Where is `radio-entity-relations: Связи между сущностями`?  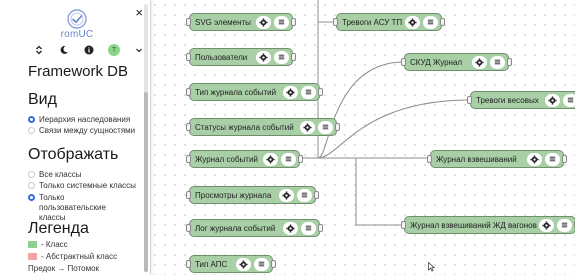 radio-entity-relations: Связи между сущностями is located at coordinates (81, 131).